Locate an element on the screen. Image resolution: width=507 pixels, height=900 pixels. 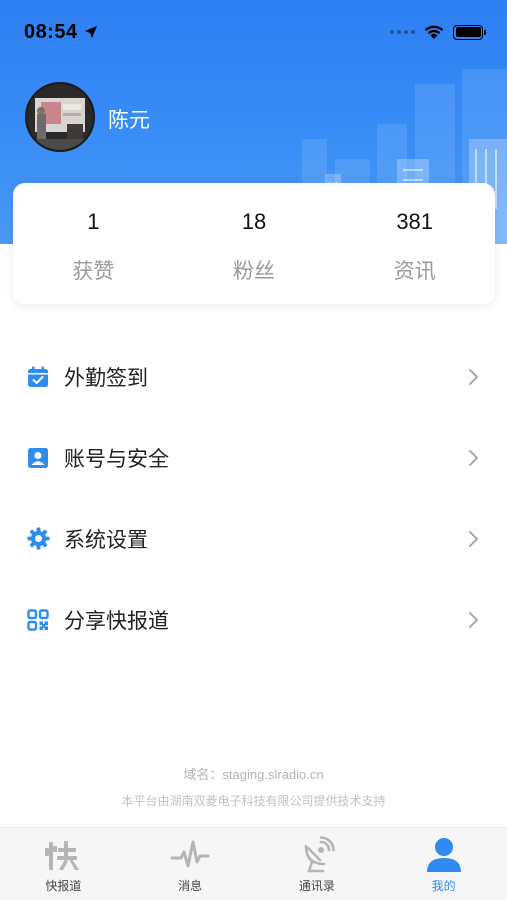
menu-label: 分享快报道 is located at coordinates (116, 621).